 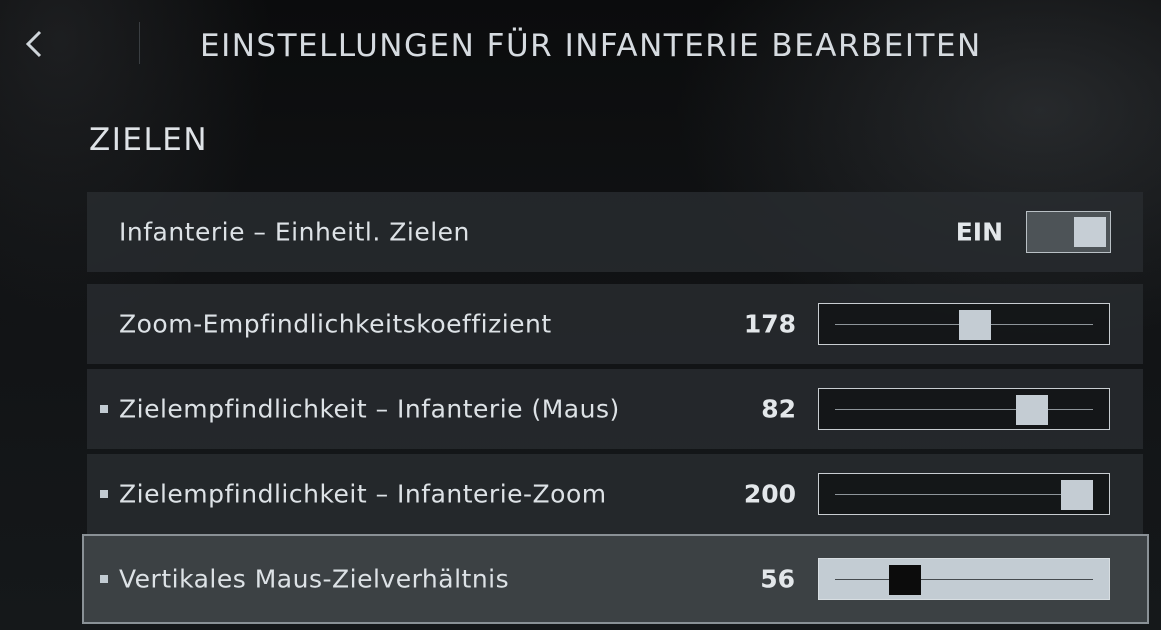 I want to click on back-button, so click(x=34, y=44).